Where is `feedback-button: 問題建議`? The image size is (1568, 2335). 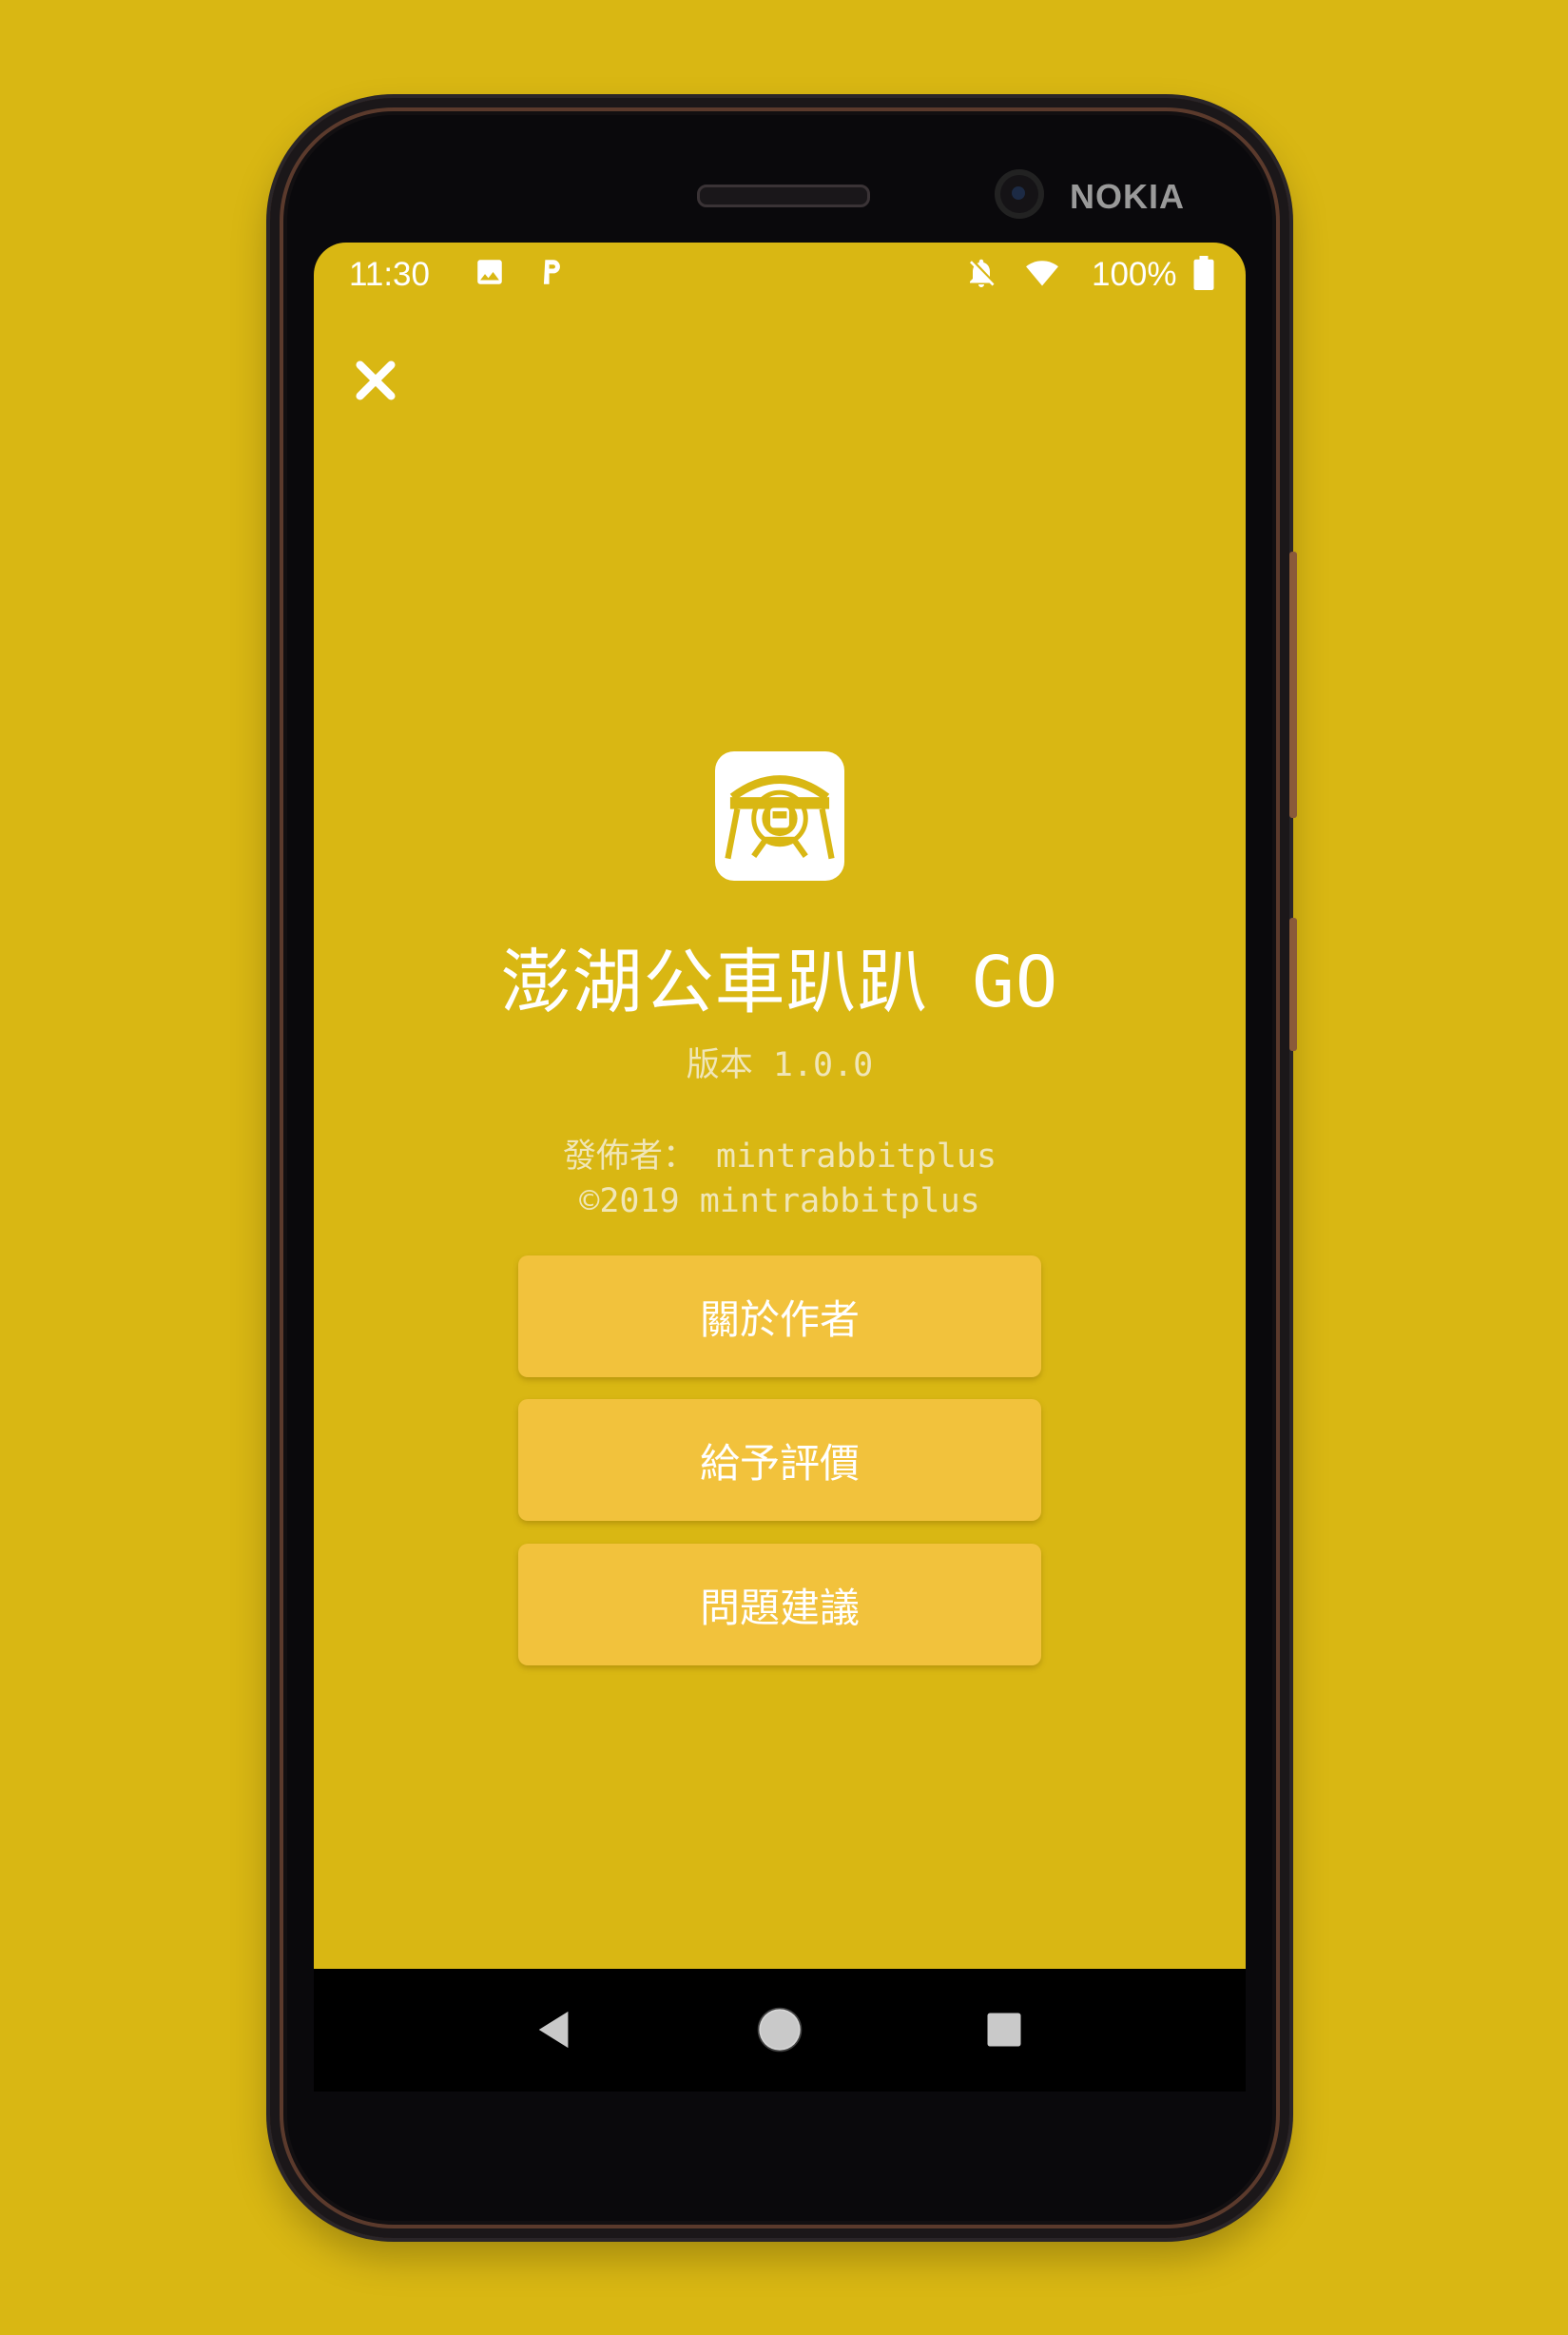 feedback-button: 問題建議 is located at coordinates (779, 1604).